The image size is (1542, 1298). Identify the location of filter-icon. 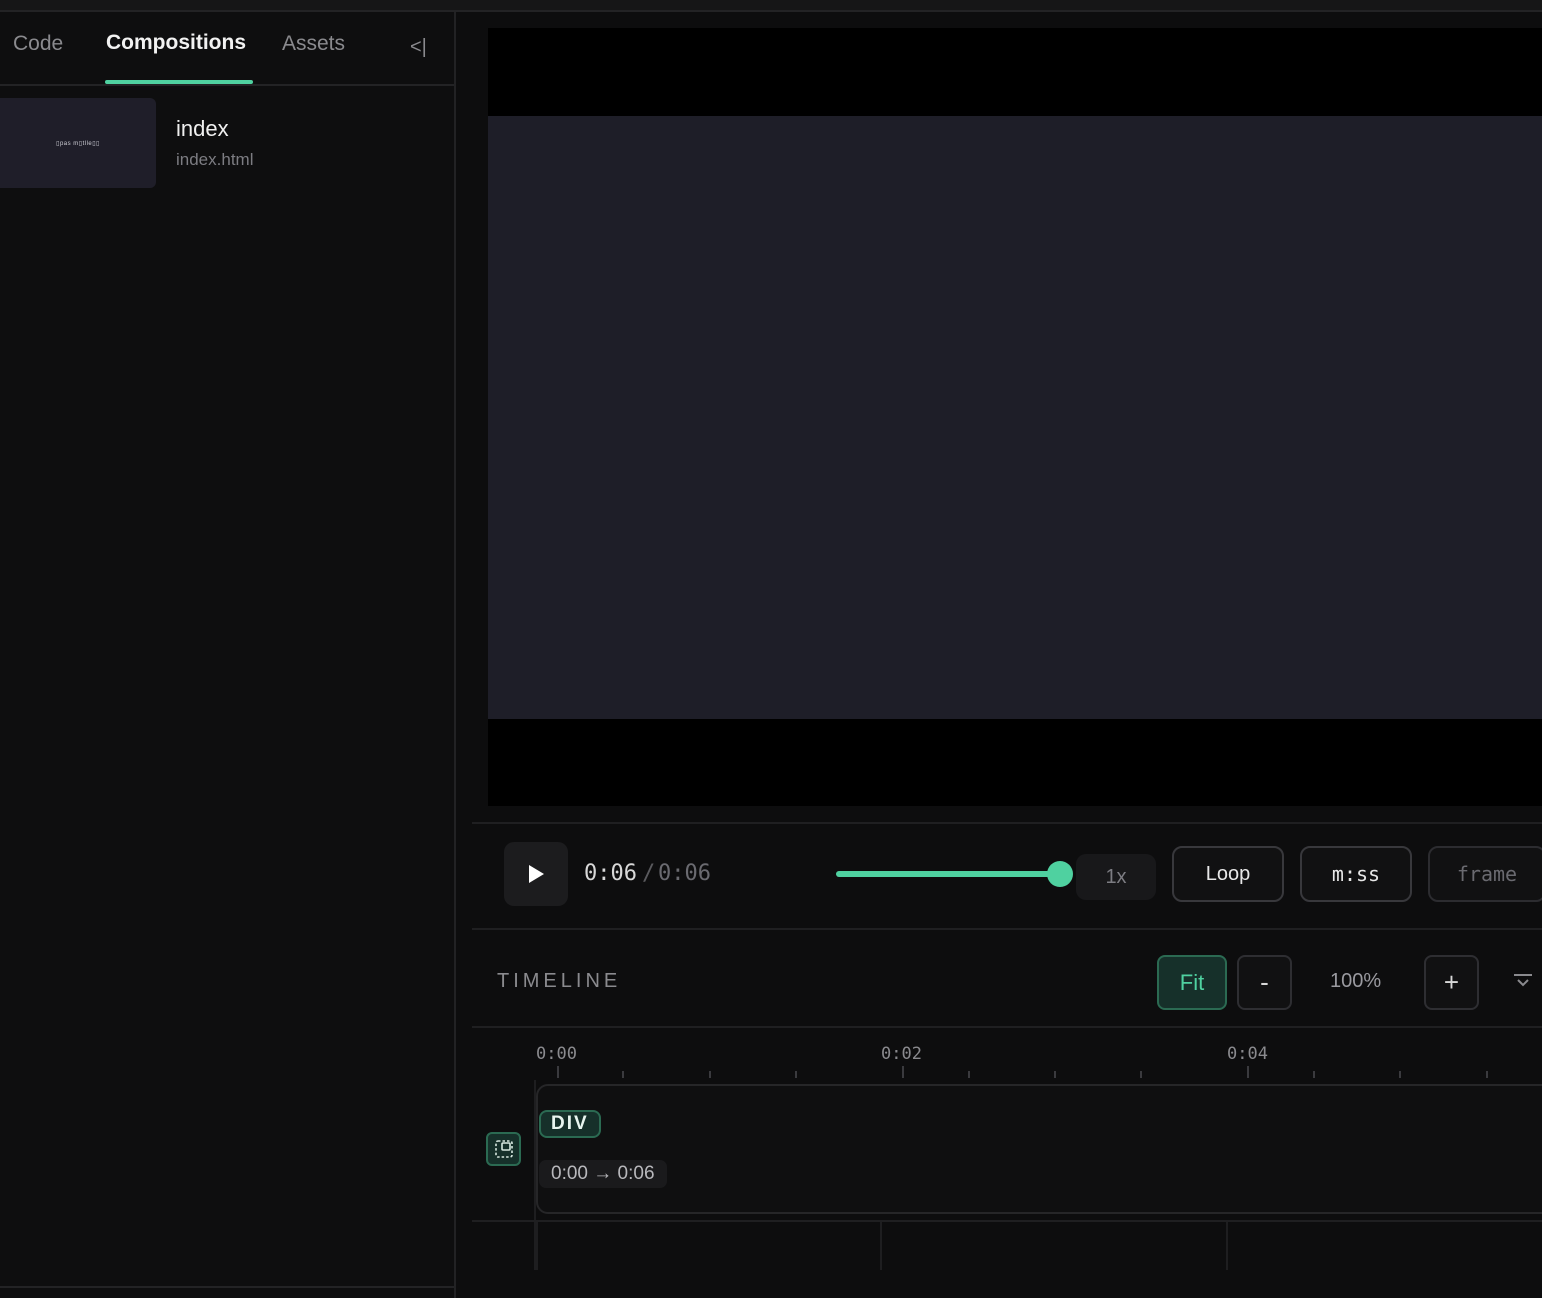
(1523, 982).